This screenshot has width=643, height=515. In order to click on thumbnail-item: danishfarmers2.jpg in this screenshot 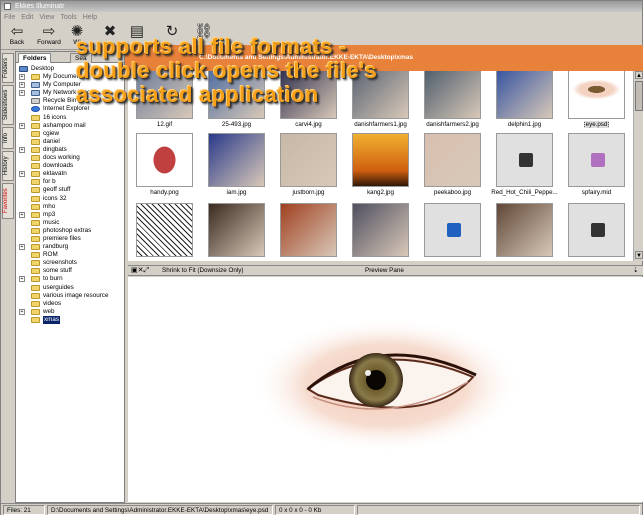, I will do `click(452, 99)`.